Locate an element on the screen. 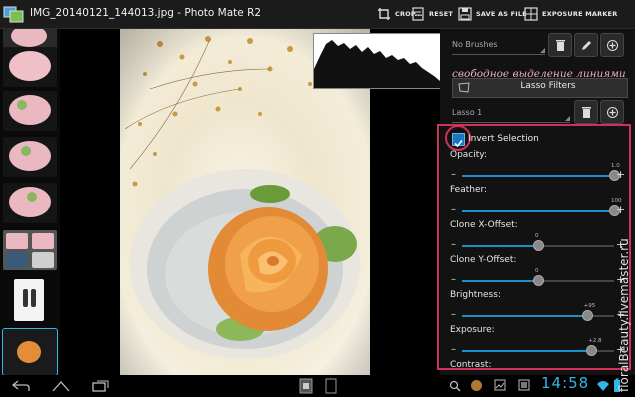 The height and width of the screenshot is (397, 635). screen-mode-icon is located at coordinates (306, 386).